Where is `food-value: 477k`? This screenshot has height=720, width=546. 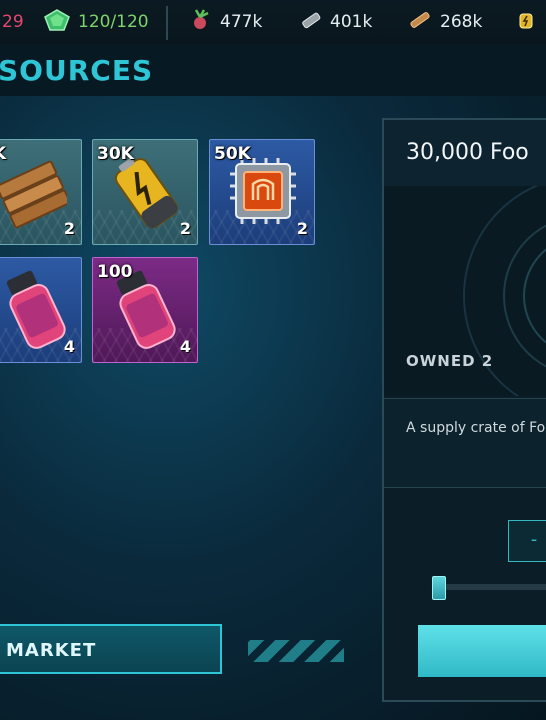 food-value: 477k is located at coordinates (241, 22).